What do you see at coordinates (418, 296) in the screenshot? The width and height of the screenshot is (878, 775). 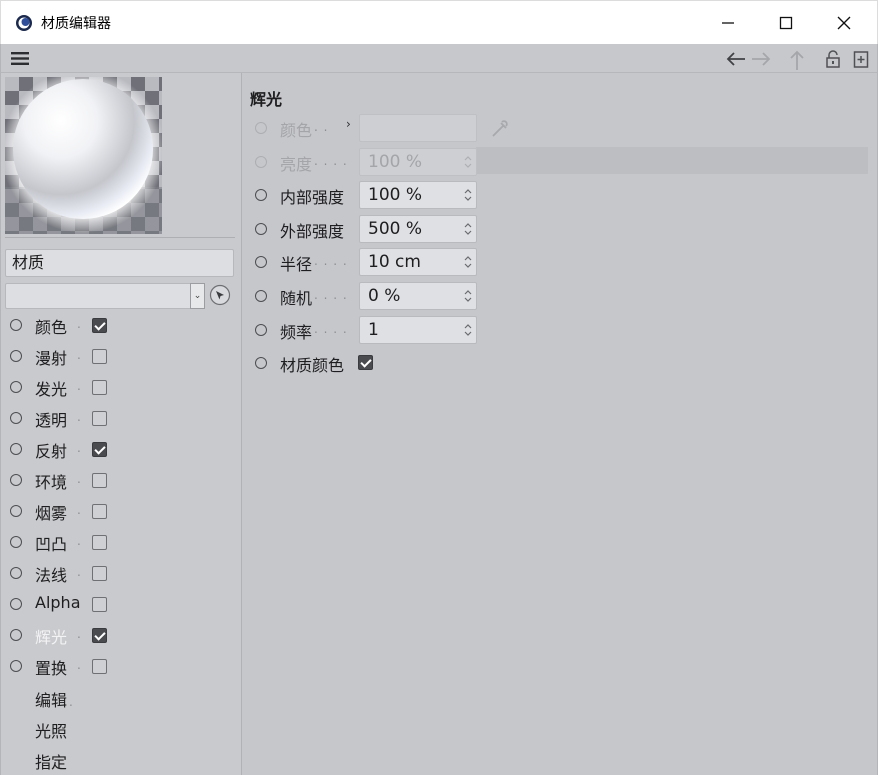 I see `param-value-field: 0 %` at bounding box center [418, 296].